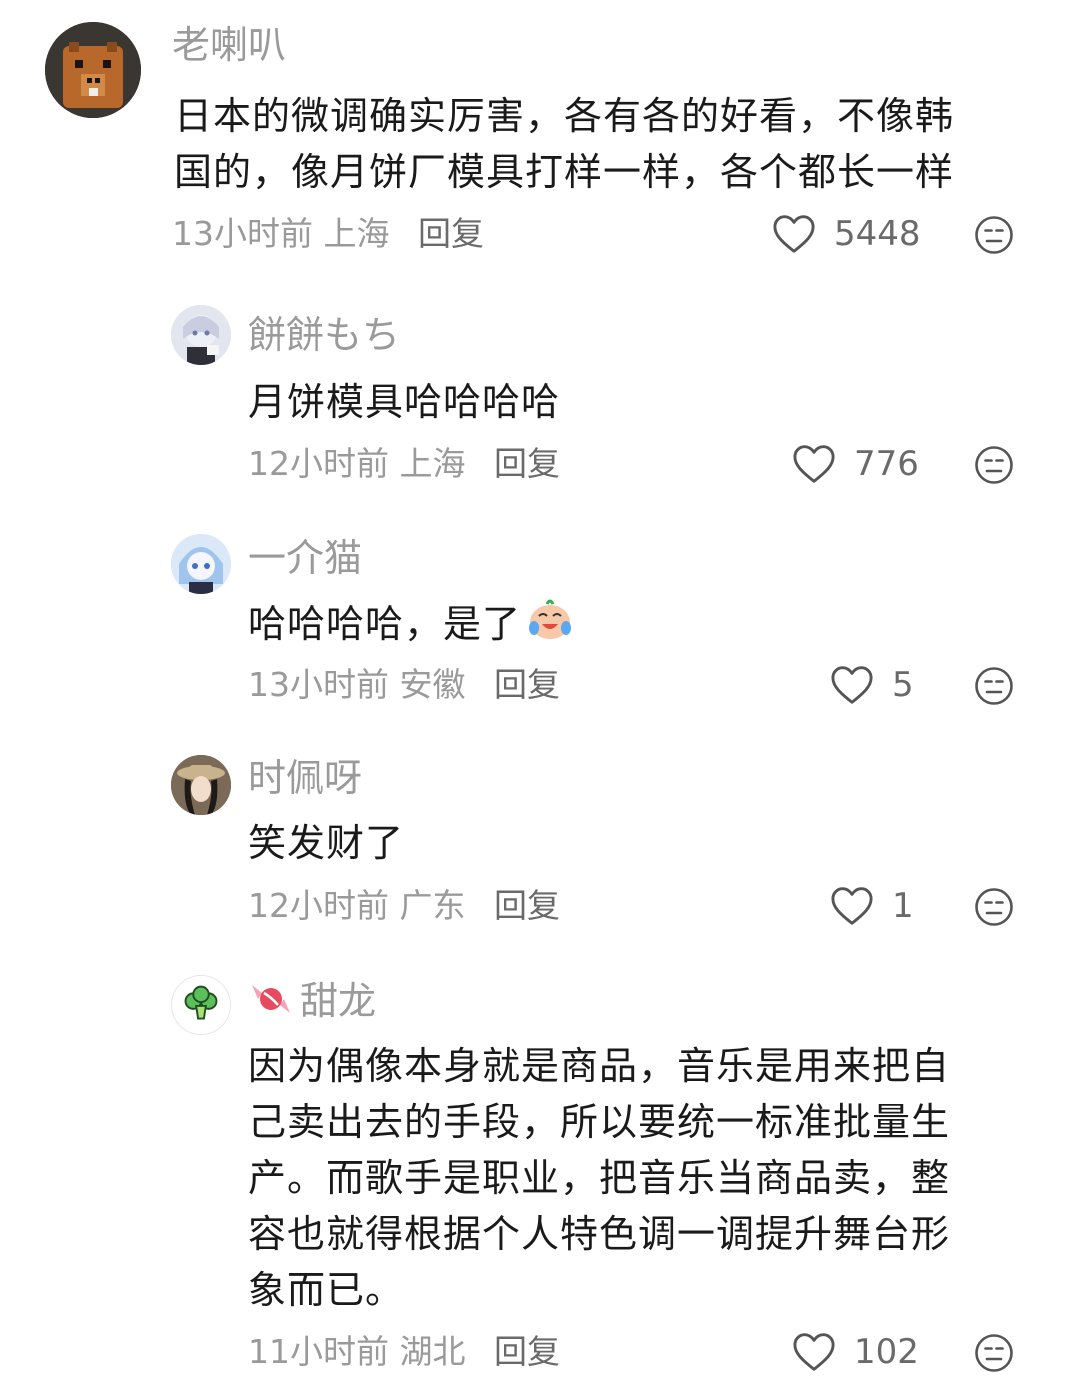 This screenshot has height=1400, width=1080. Describe the element at coordinates (432, 905) in the screenshot. I see `comment-location: 广东` at that location.